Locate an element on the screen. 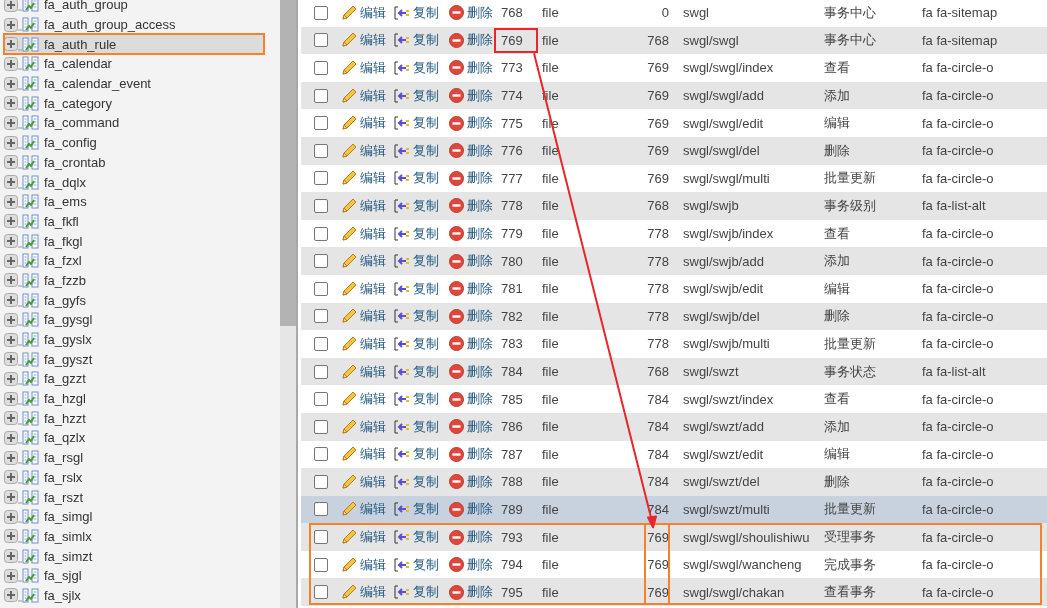 The image size is (1047, 608). table-tree-item: fa_sjlx is located at coordinates (134, 595).